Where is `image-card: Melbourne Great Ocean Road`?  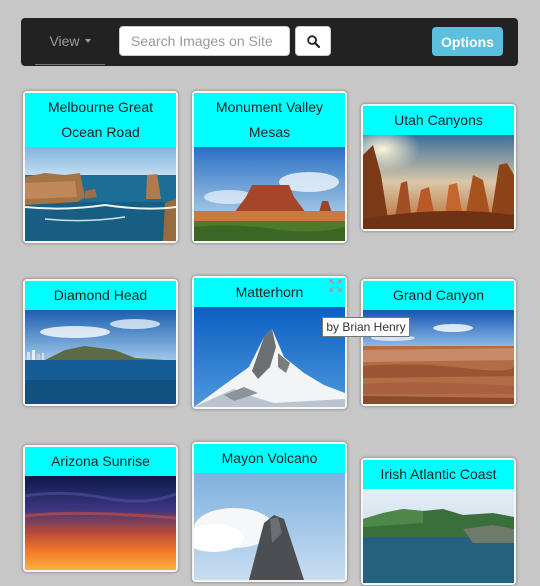
image-card: Melbourne Great Ocean Road is located at coordinates (100, 167).